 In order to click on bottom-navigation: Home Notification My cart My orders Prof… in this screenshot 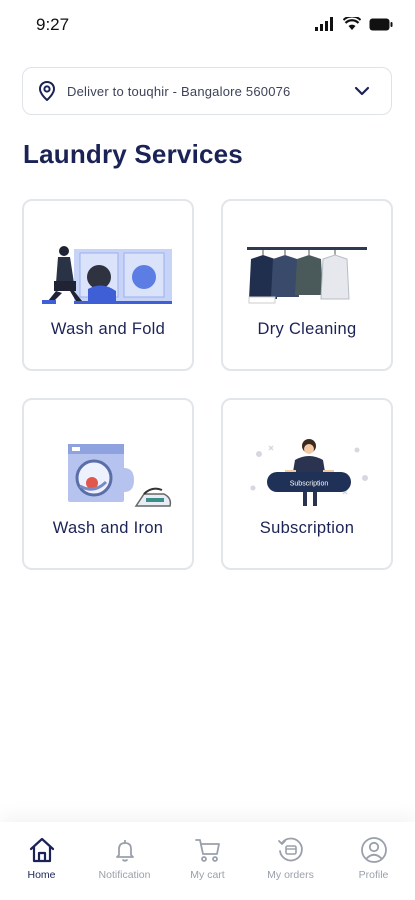, I will do `click(207, 861)`.